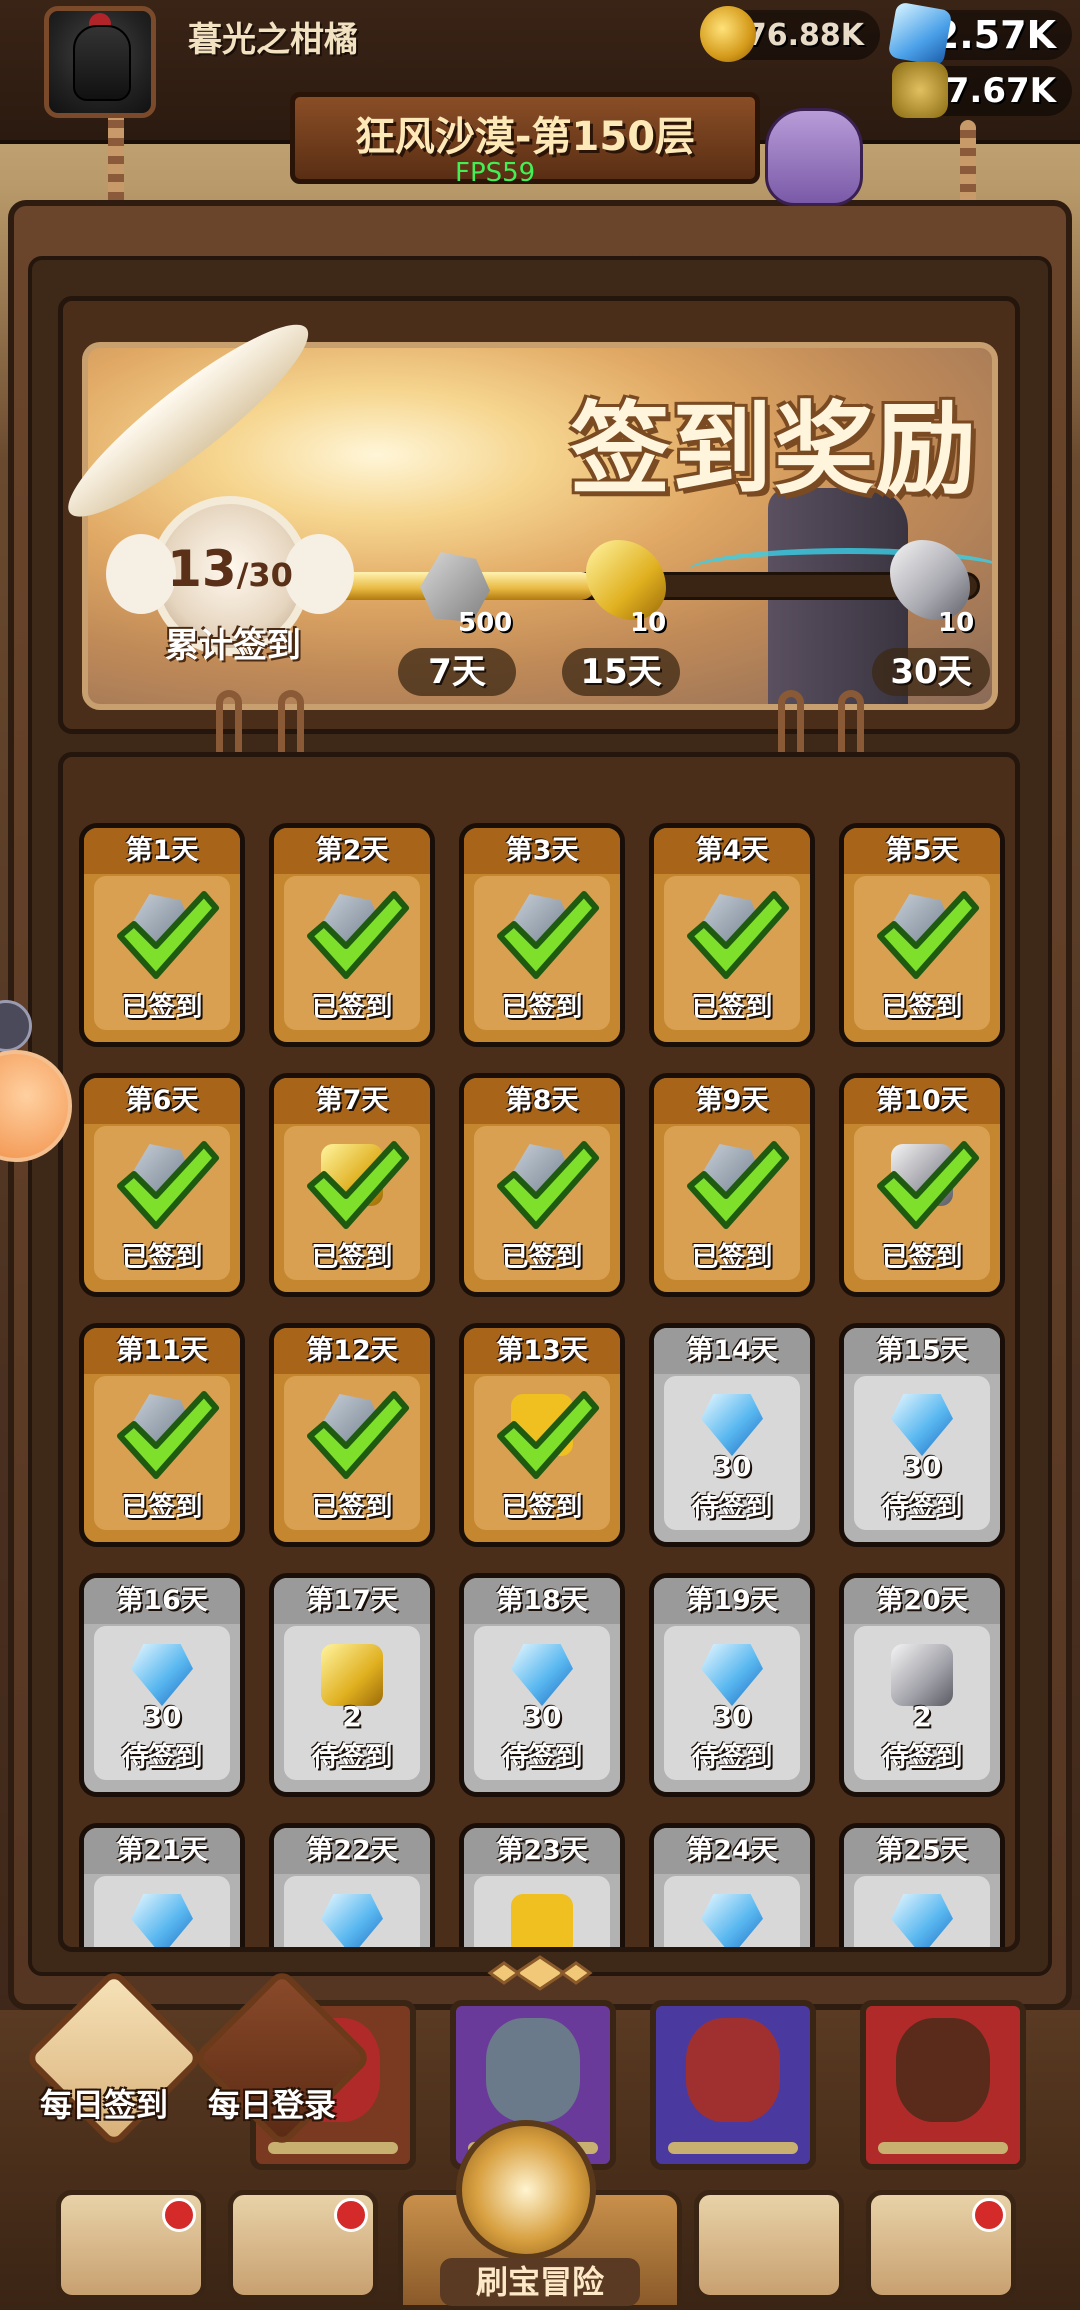 Image resolution: width=1080 pixels, height=2310 pixels. Describe the element at coordinates (162, 851) in the screenshot. I see `day-label: 第1天` at that location.